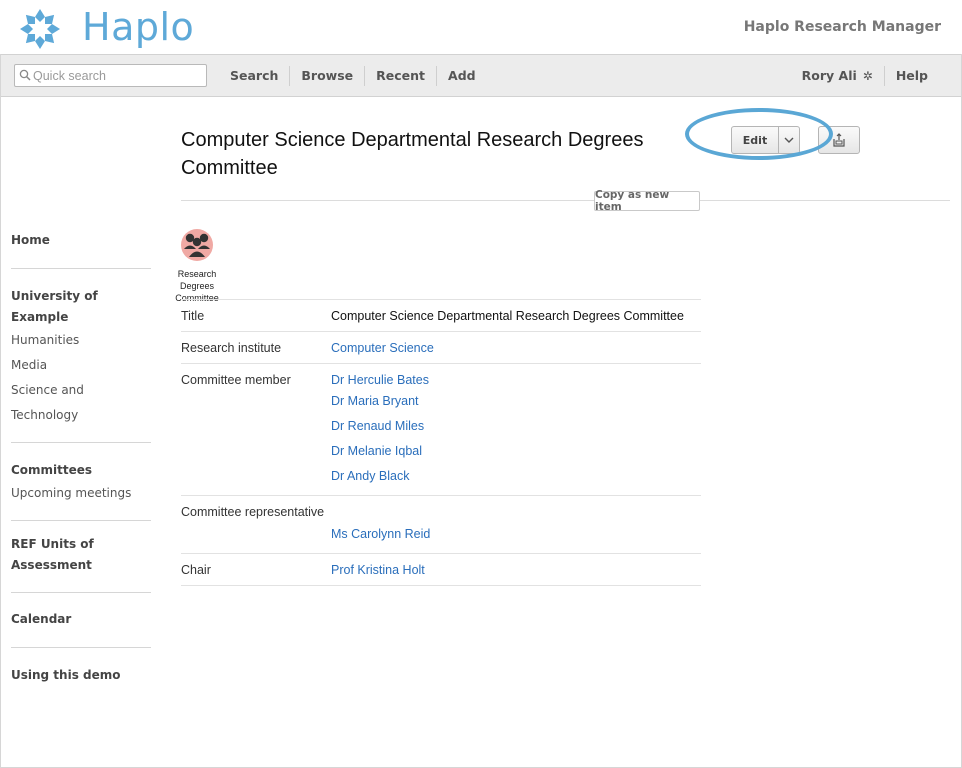  Describe the element at coordinates (867, 75) in the screenshot. I see `gear-icon: ✲` at that location.